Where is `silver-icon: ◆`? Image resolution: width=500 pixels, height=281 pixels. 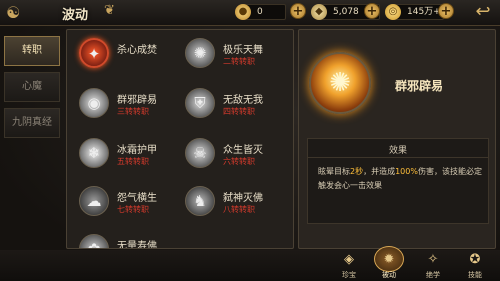
silver-icon: ◆ is located at coordinates (319, 12).